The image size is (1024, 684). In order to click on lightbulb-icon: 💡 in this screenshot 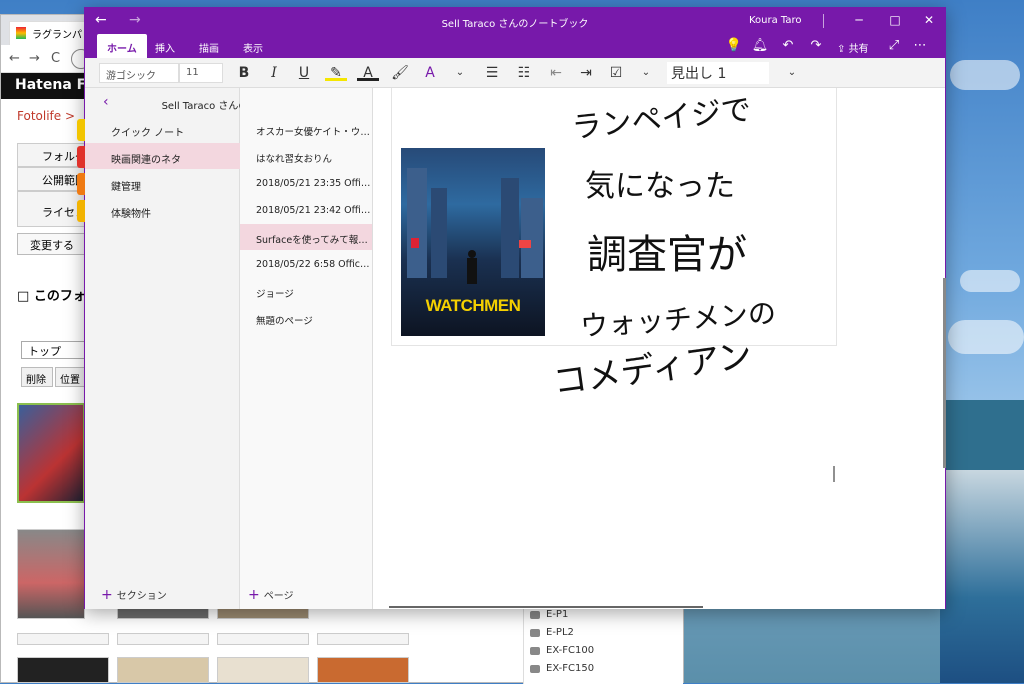, I will do `click(734, 45)`.